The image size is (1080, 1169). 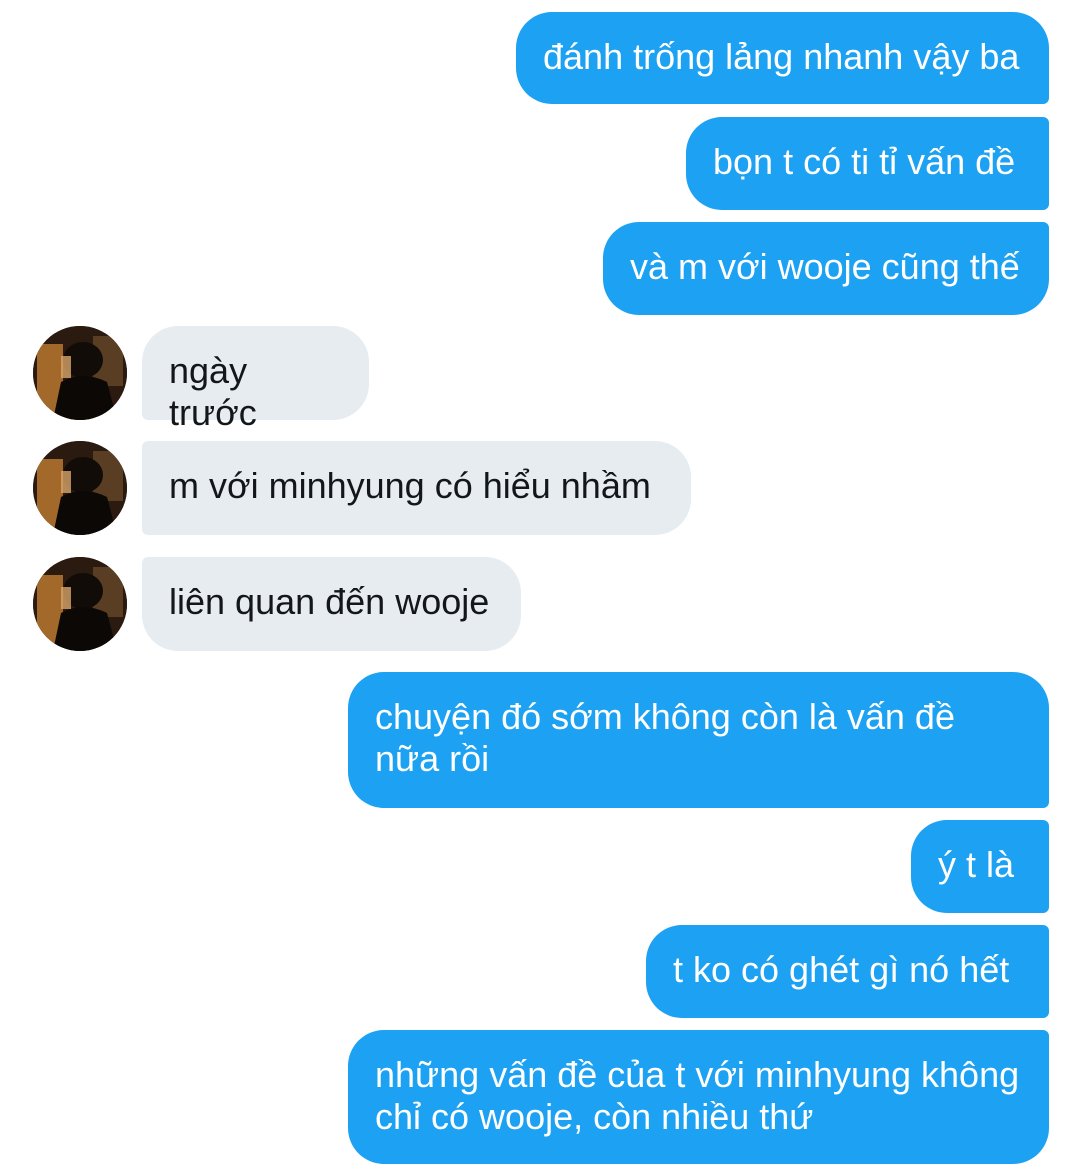 I want to click on message-bubble-received: ngày trước, so click(x=255, y=379).